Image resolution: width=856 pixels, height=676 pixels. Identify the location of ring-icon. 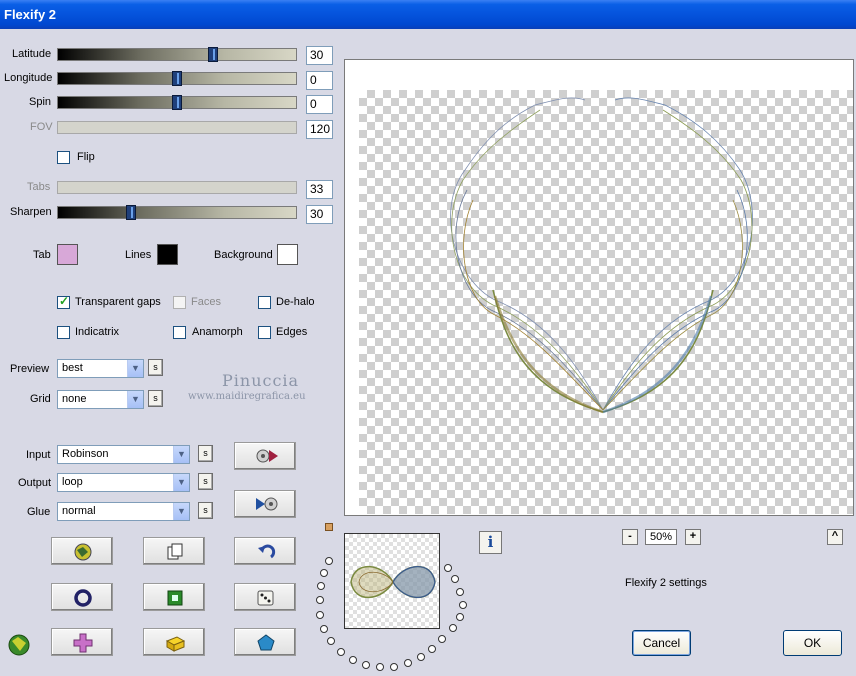
(83, 598).